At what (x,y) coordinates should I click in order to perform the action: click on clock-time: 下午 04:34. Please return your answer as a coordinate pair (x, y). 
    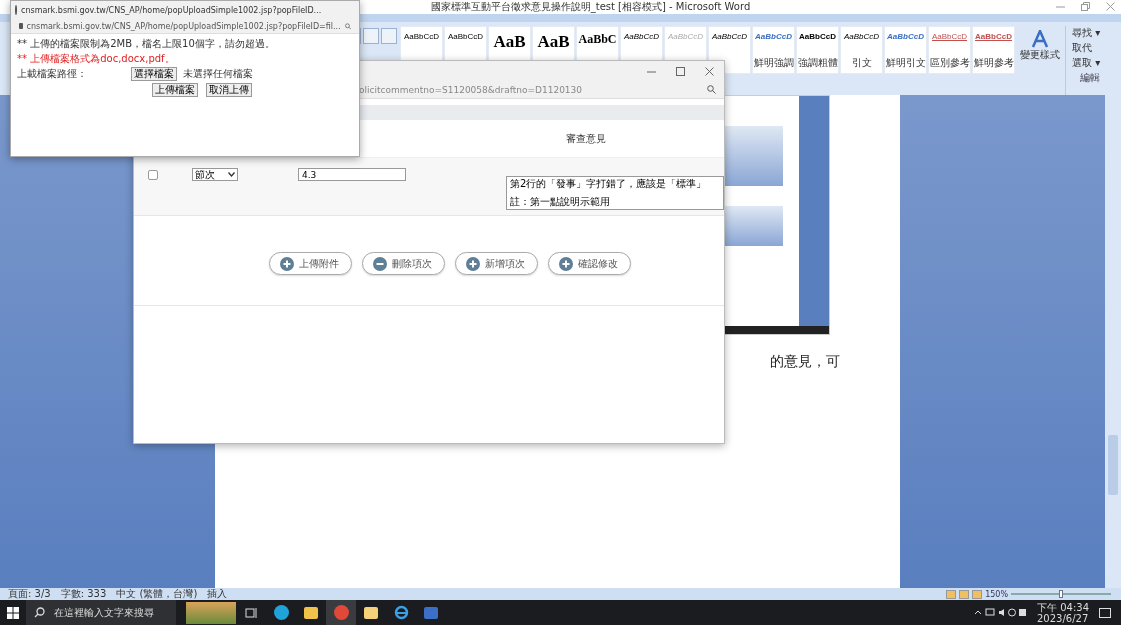
    Looking at the image, I should click on (1063, 607).